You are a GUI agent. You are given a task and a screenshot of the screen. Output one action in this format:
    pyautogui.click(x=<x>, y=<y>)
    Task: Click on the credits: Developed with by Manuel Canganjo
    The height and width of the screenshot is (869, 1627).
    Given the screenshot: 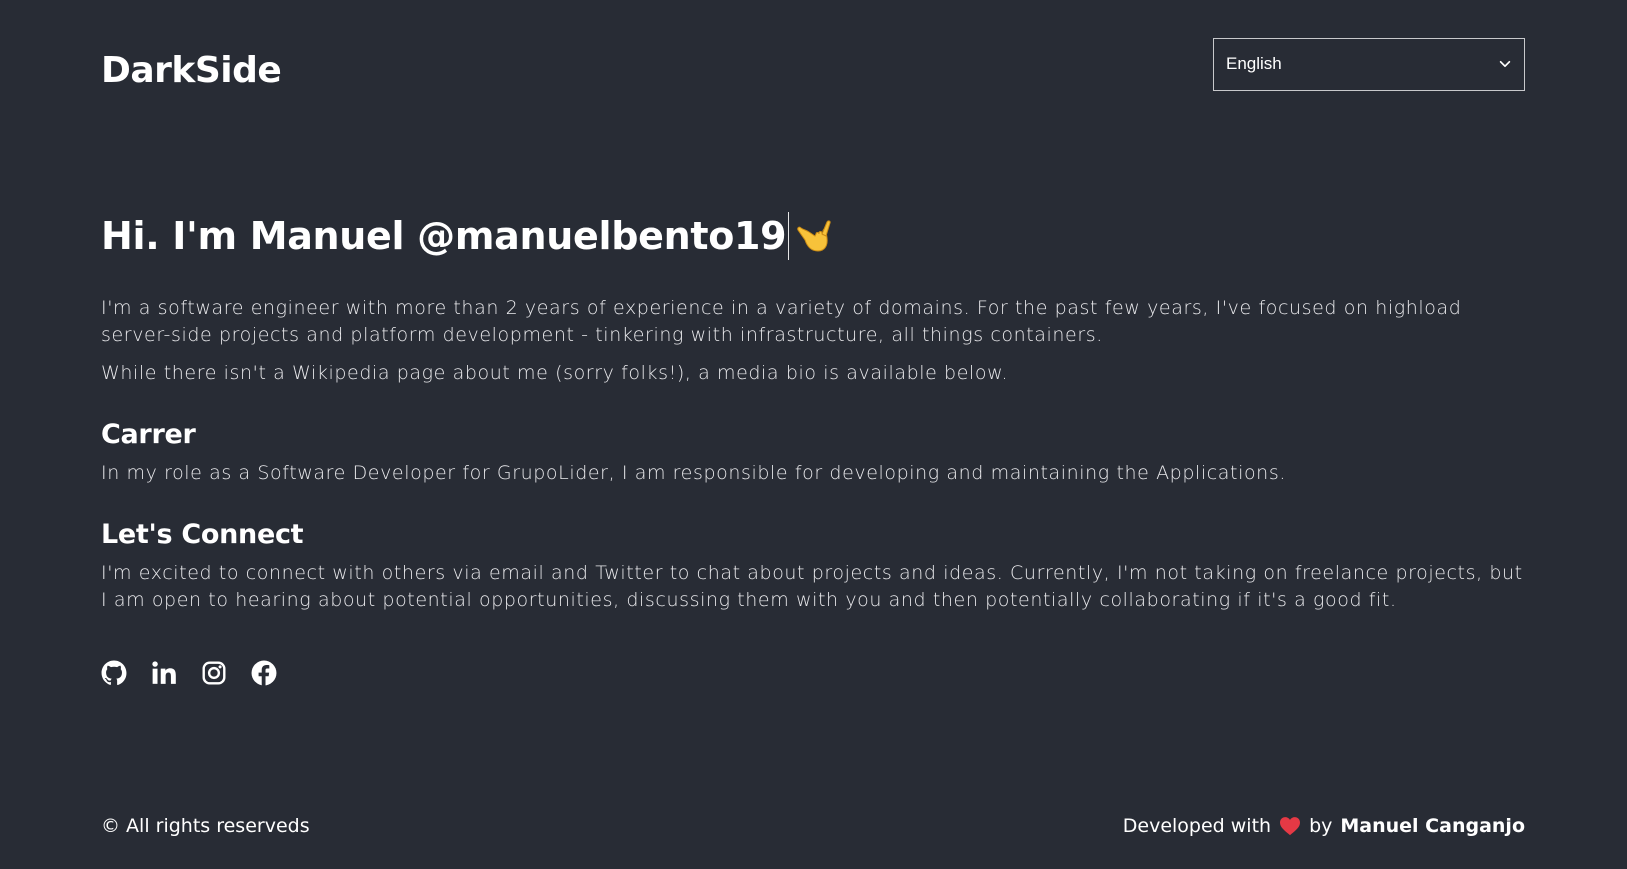 What is the action you would take?
    pyautogui.click(x=1324, y=826)
    